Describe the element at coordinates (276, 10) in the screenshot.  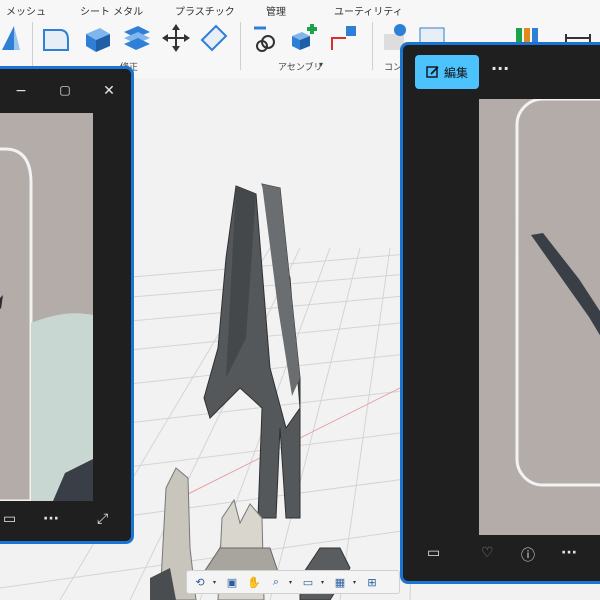
I see `tab-manage: 管理` at that location.